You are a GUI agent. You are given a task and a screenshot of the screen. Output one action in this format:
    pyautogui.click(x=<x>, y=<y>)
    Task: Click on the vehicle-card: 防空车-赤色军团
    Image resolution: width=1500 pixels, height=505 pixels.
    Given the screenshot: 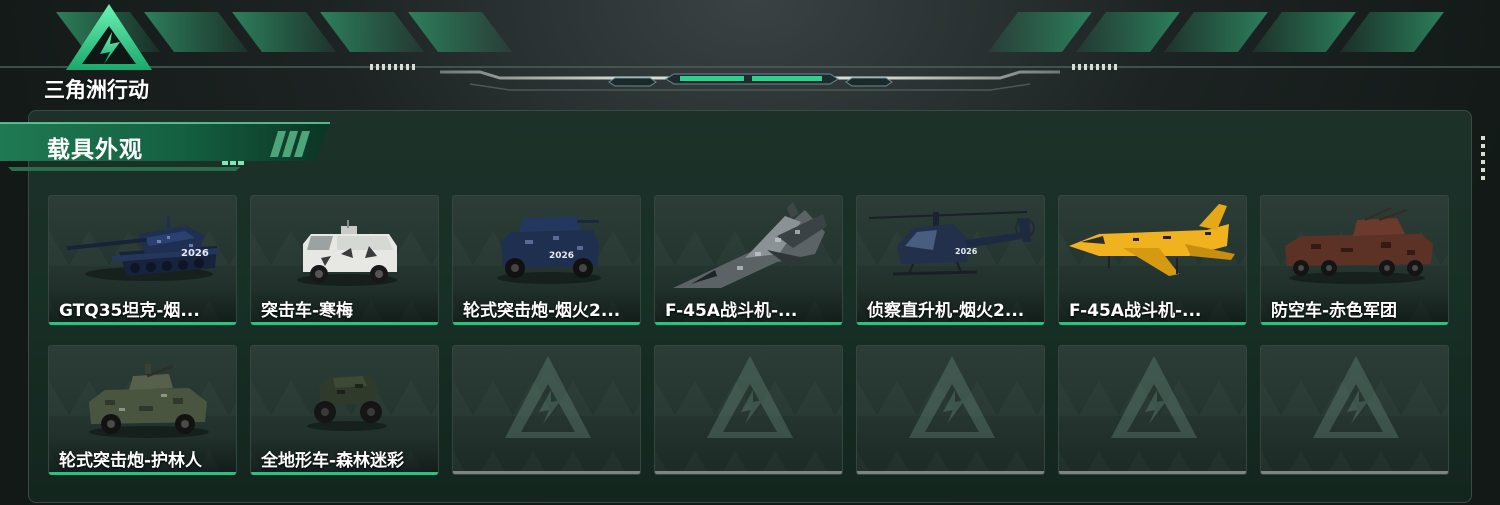 What is the action you would take?
    pyautogui.click(x=1354, y=260)
    